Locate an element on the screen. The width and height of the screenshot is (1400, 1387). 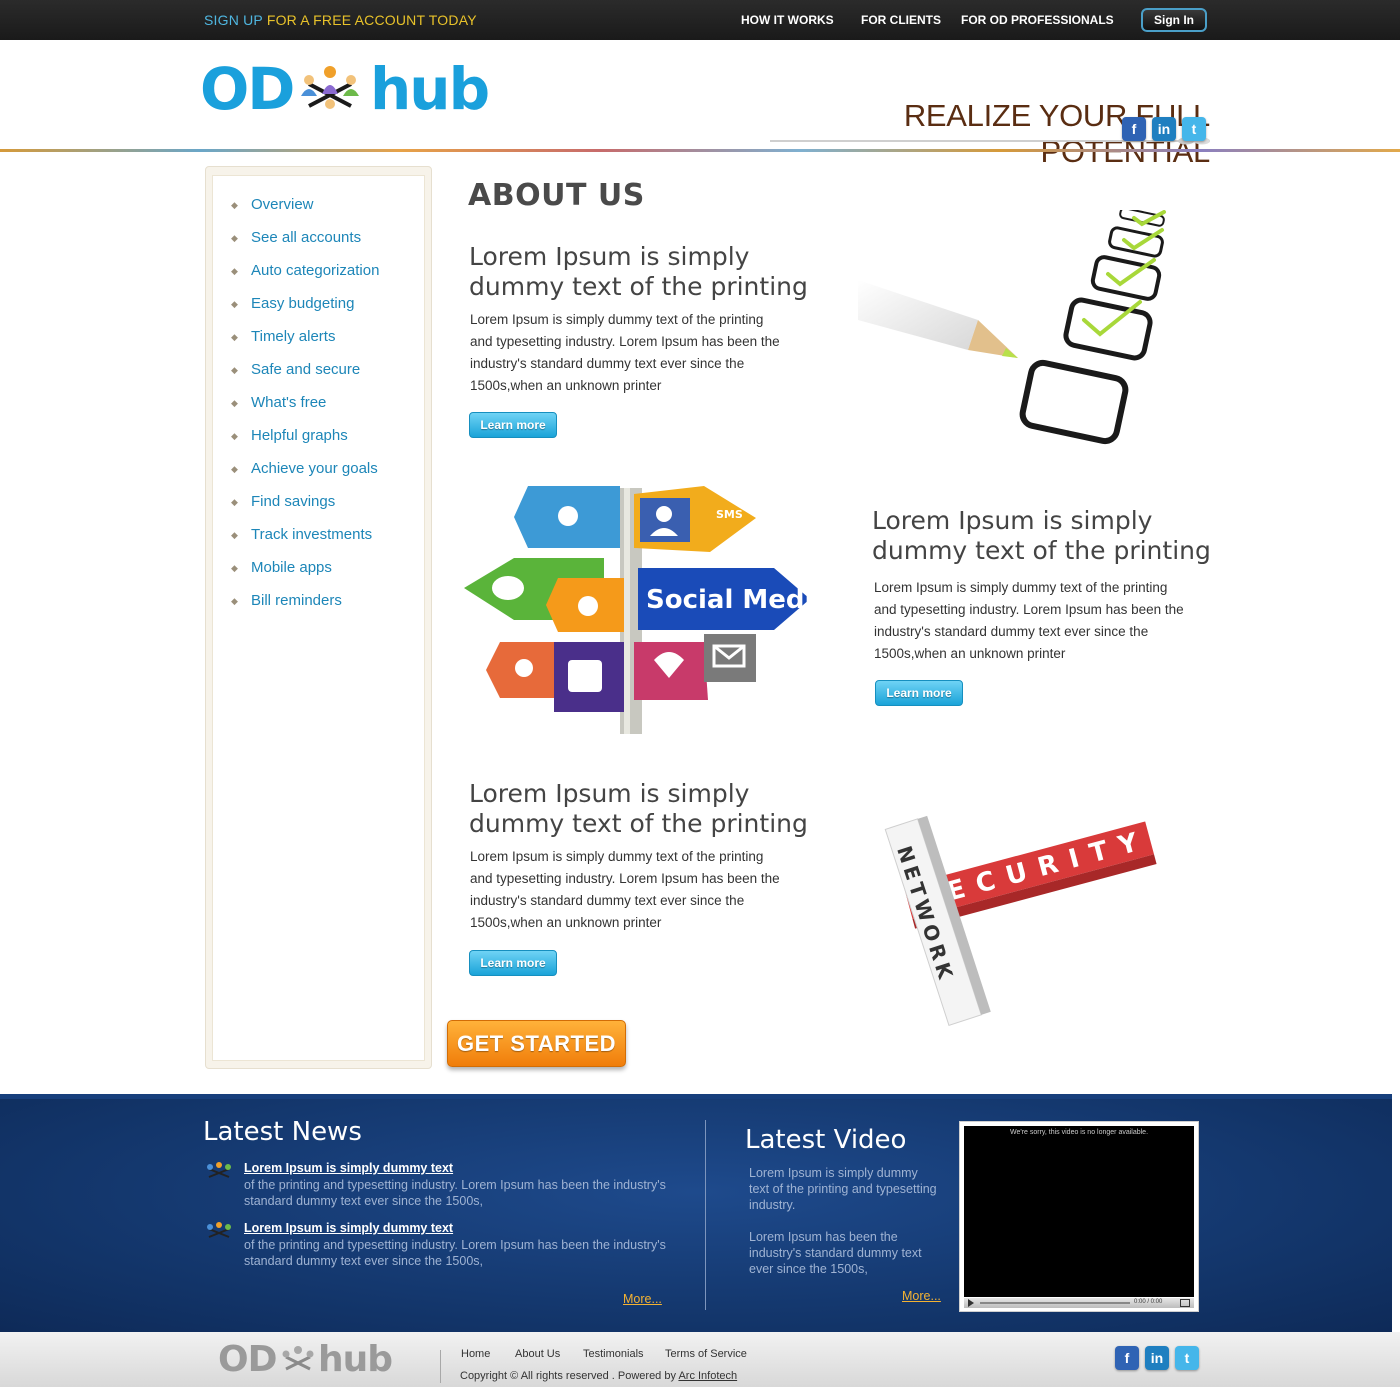
get-started-button: GET STARTED is located at coordinates (536, 1043).